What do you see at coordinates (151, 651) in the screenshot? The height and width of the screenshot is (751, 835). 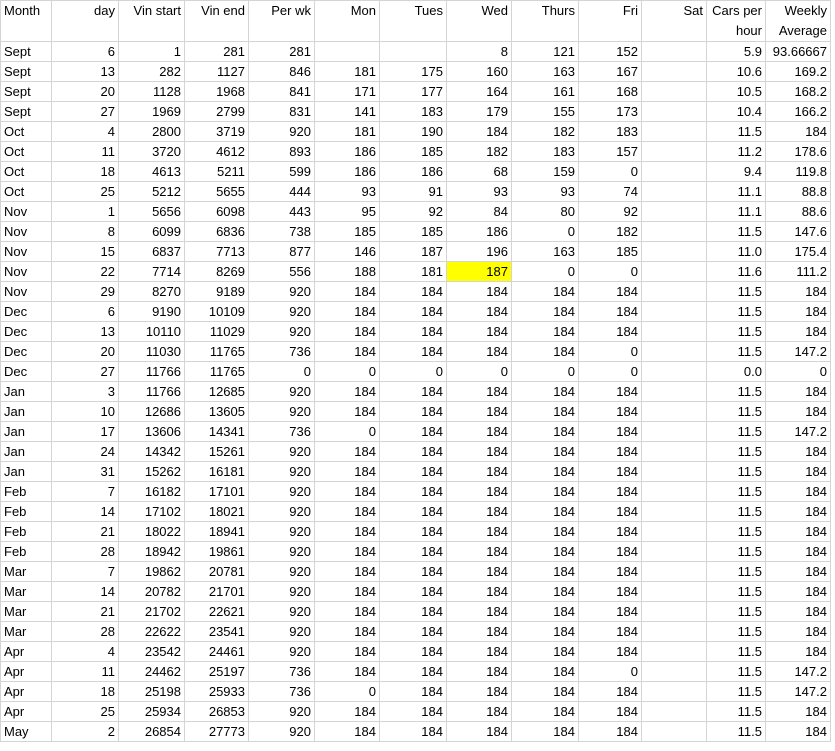 I see `cell-vin-start: 23542` at bounding box center [151, 651].